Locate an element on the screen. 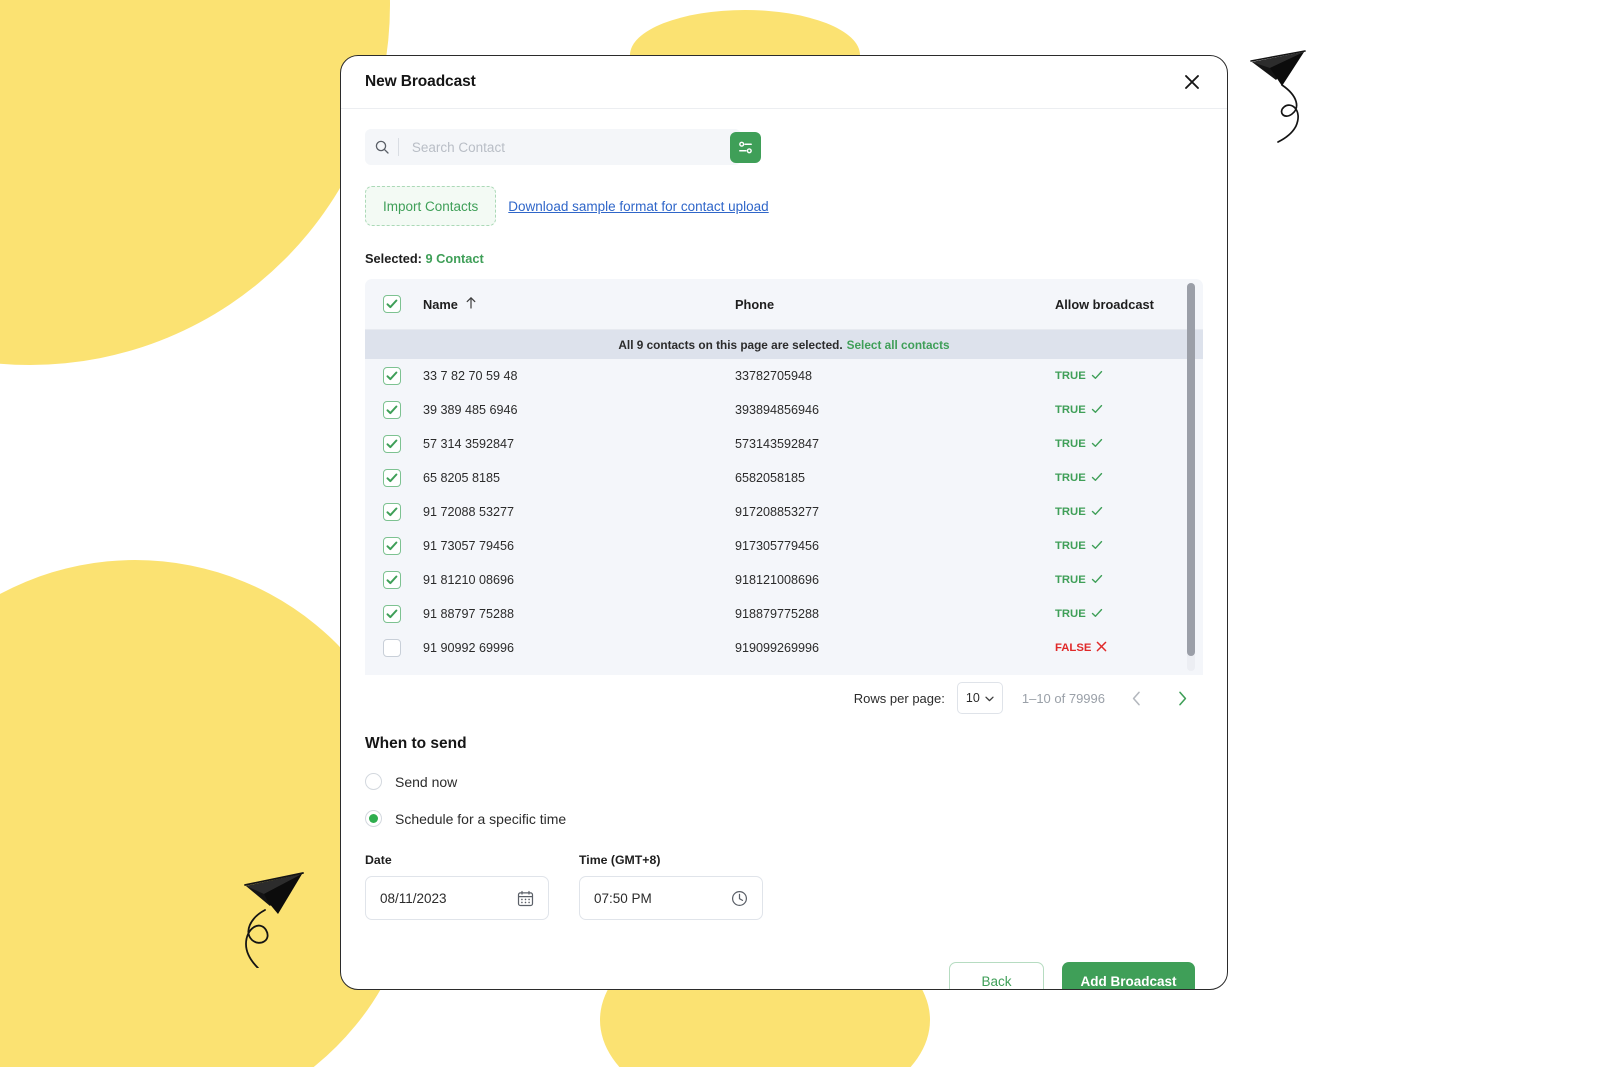  row-name: 65 8205 8185 is located at coordinates (462, 478).